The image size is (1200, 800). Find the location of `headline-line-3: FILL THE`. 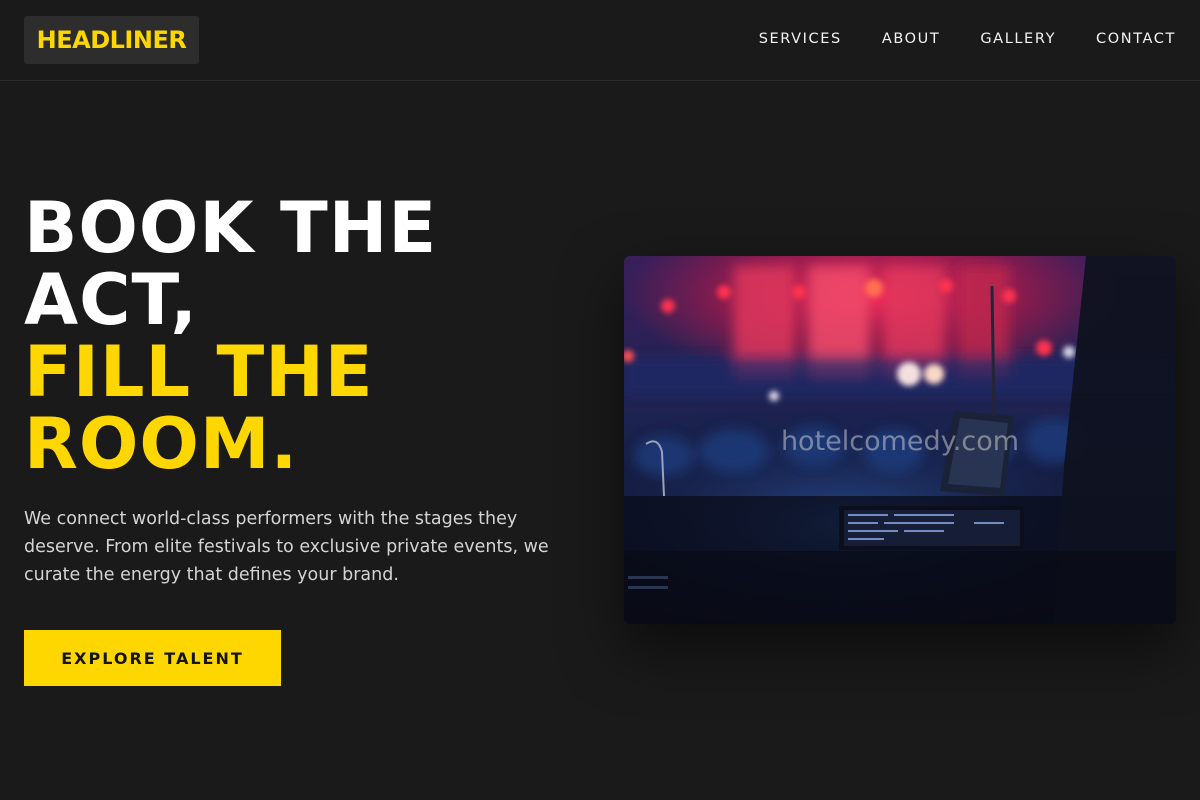

headline-line-3: FILL THE is located at coordinates (199, 372).